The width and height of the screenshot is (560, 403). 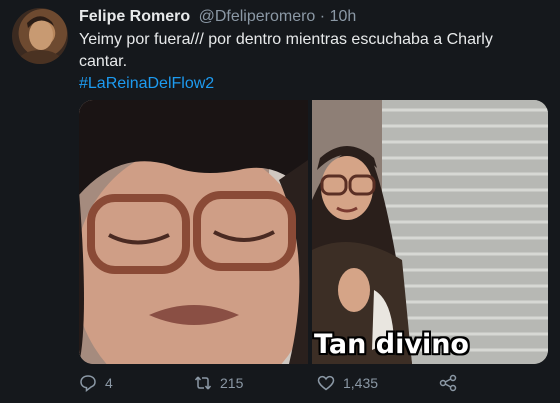 I want to click on share-icon, so click(x=448, y=383).